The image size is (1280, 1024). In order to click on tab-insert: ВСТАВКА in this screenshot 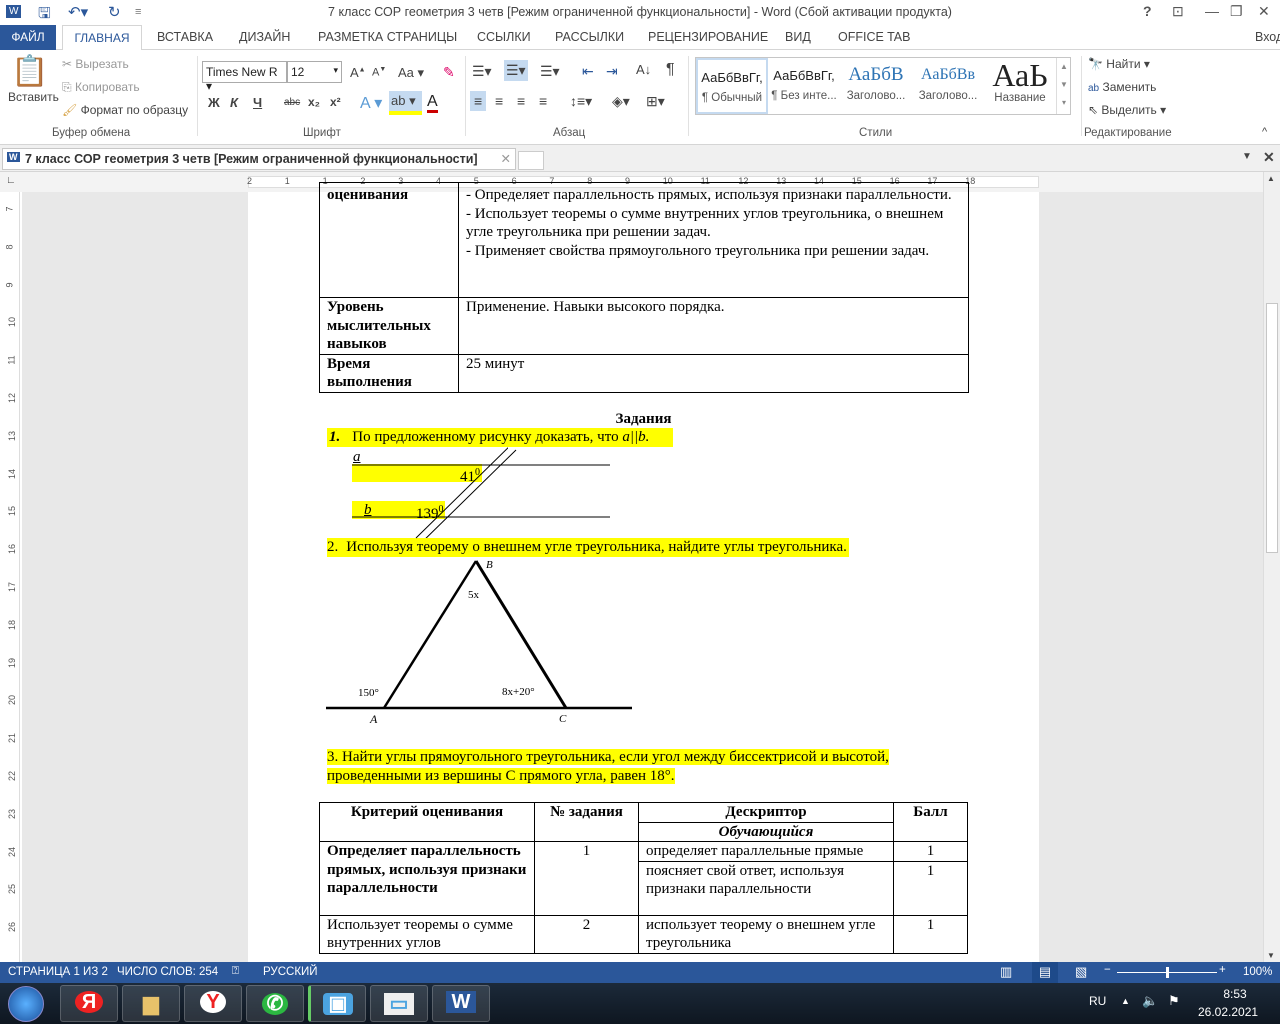, I will do `click(185, 37)`.